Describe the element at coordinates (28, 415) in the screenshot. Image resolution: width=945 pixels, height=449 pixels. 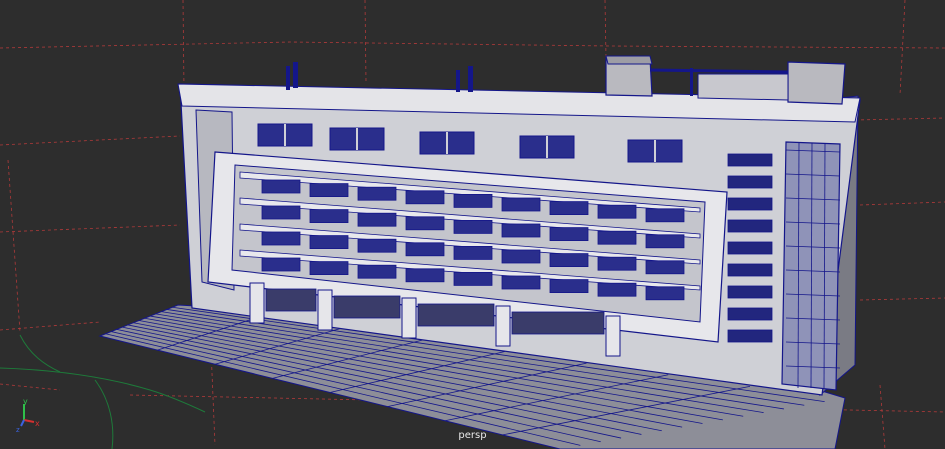
I see `axis-gizmo: y x z` at that location.